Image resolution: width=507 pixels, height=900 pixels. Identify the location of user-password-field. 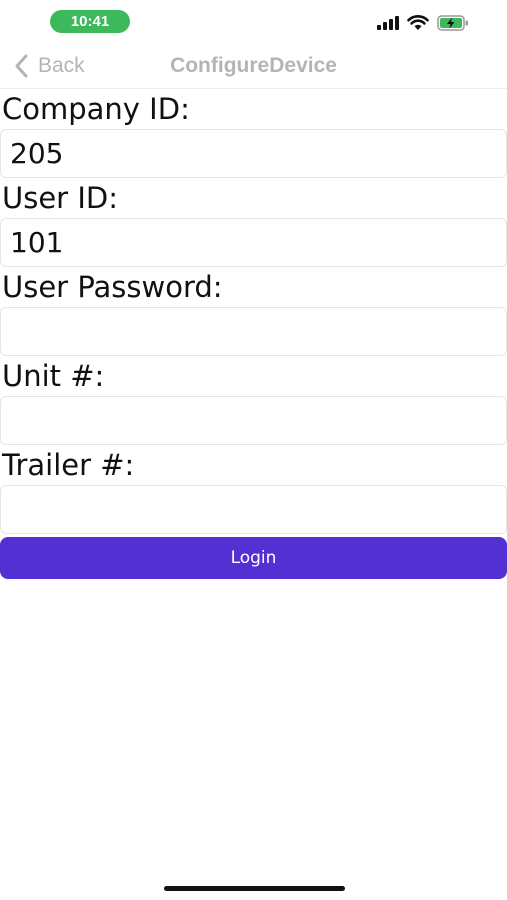
(253, 331).